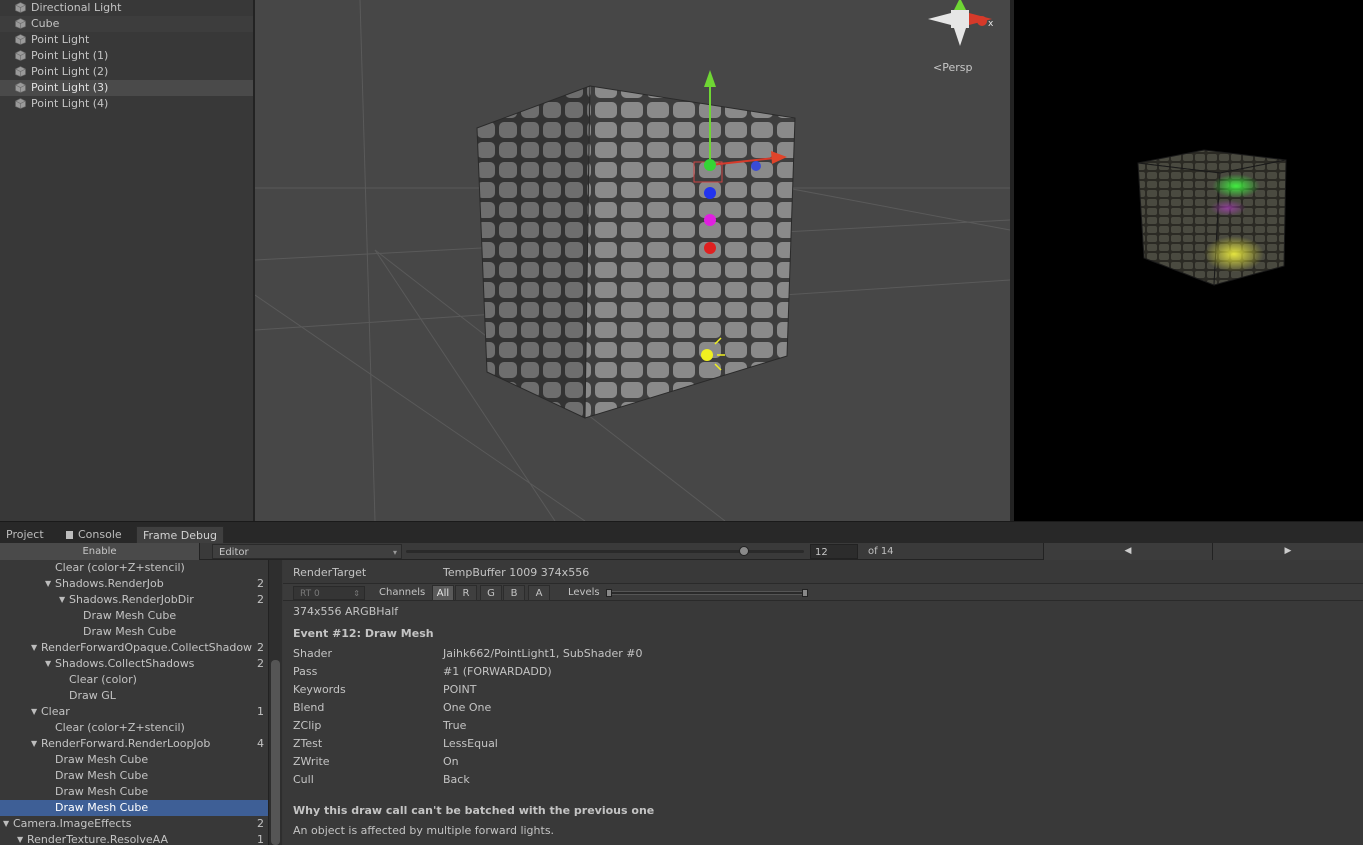 This screenshot has height=845, width=1363. What do you see at coordinates (443, 593) in the screenshot?
I see `channel-all-button: All` at bounding box center [443, 593].